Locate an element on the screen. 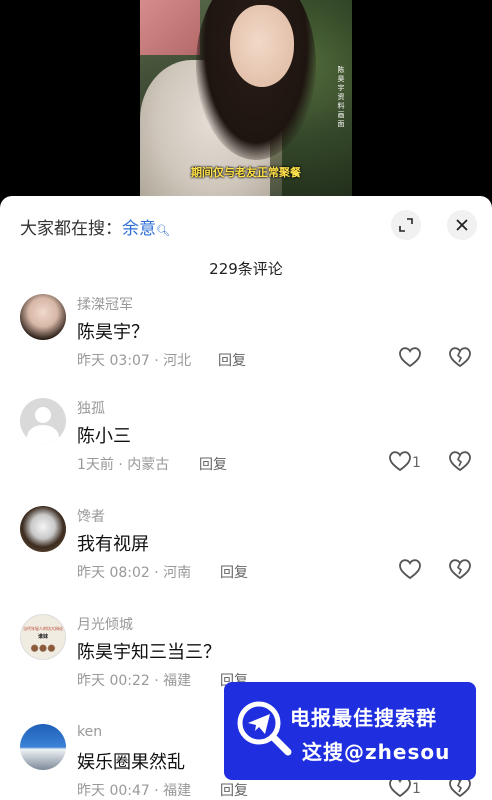  avatar-text: 当代年轻人的坊大辩论 is located at coordinates (43, 628).